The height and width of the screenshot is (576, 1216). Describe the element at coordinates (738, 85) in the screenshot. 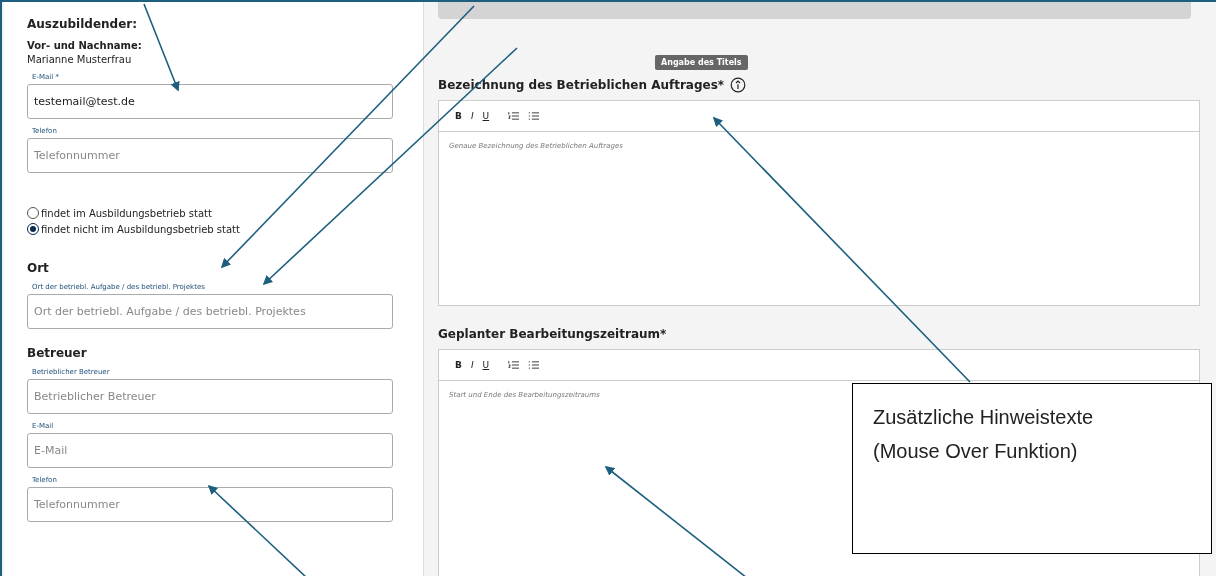

I see `info-icon` at that location.